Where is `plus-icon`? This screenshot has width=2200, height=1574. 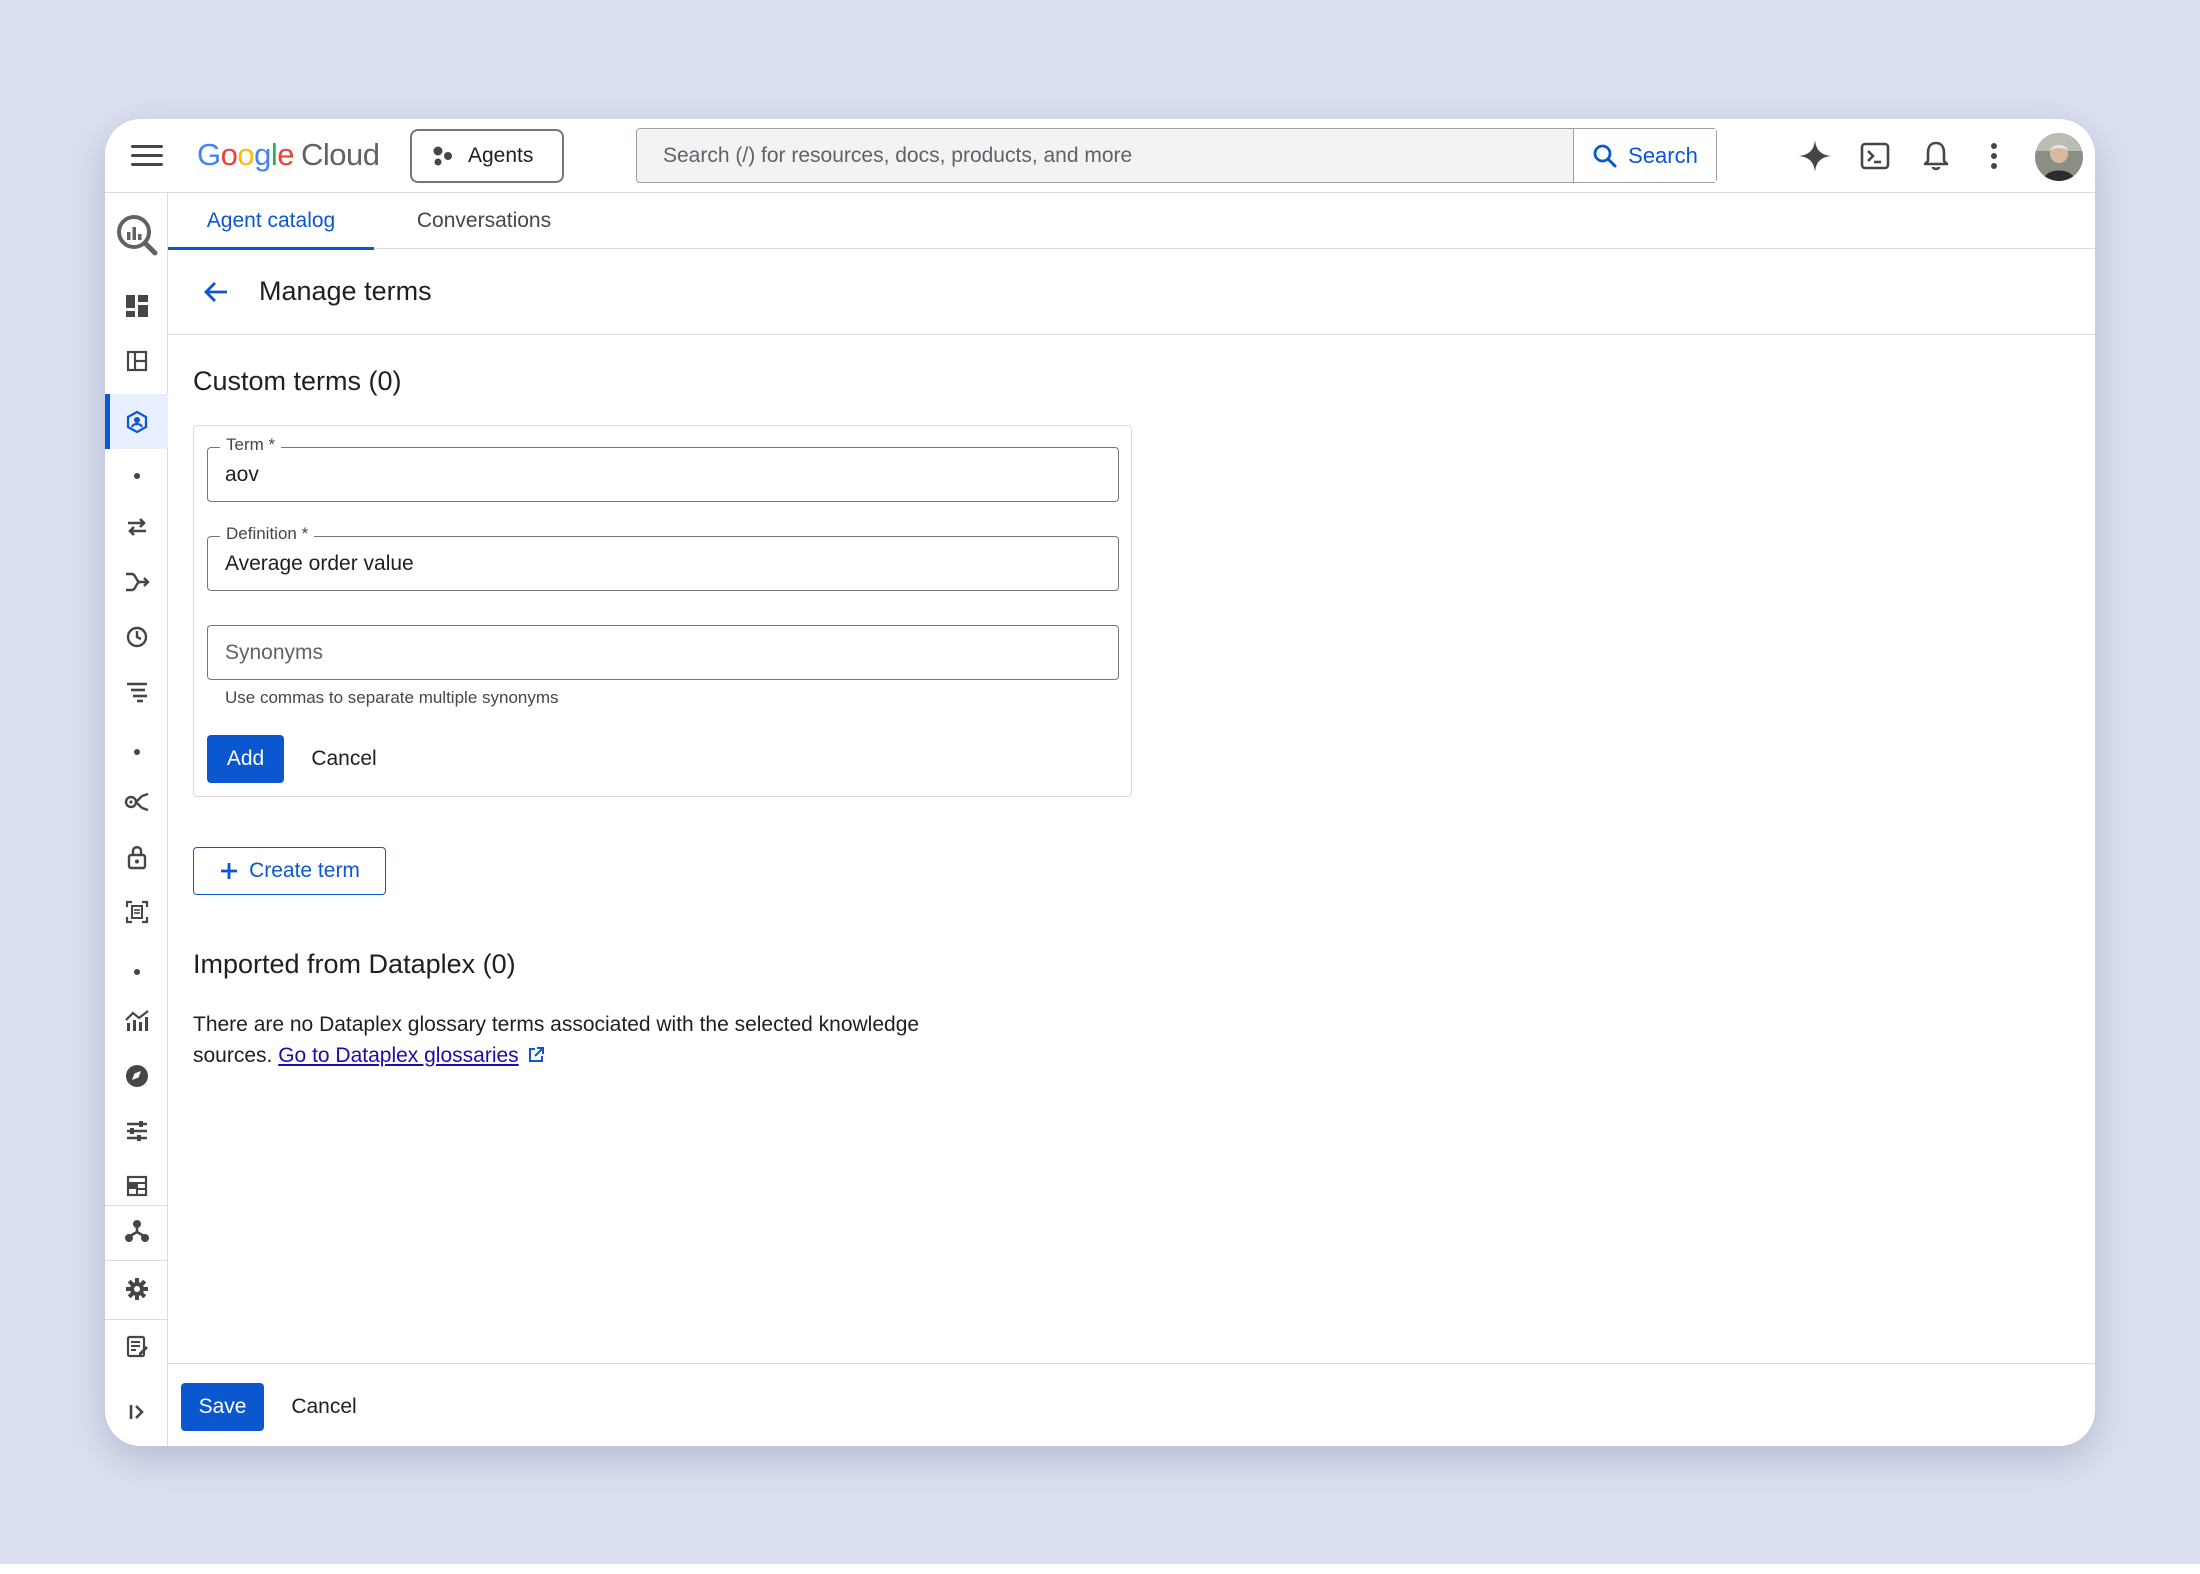 plus-icon is located at coordinates (229, 871).